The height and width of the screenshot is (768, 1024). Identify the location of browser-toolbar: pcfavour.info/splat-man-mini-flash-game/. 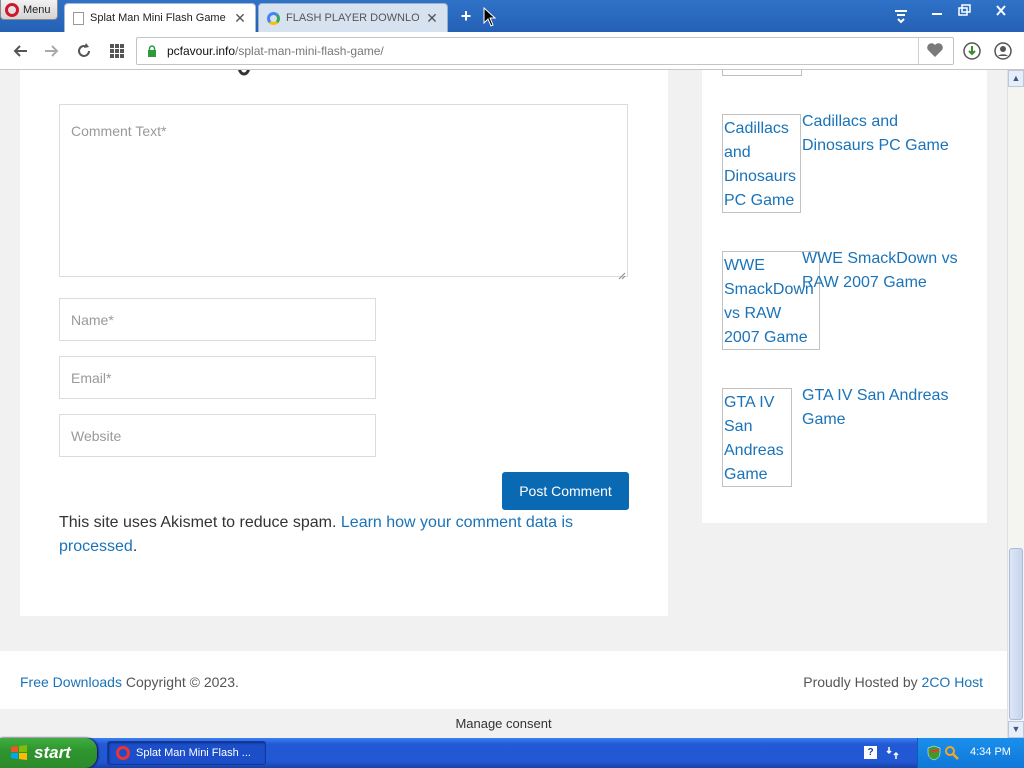
(512, 51).